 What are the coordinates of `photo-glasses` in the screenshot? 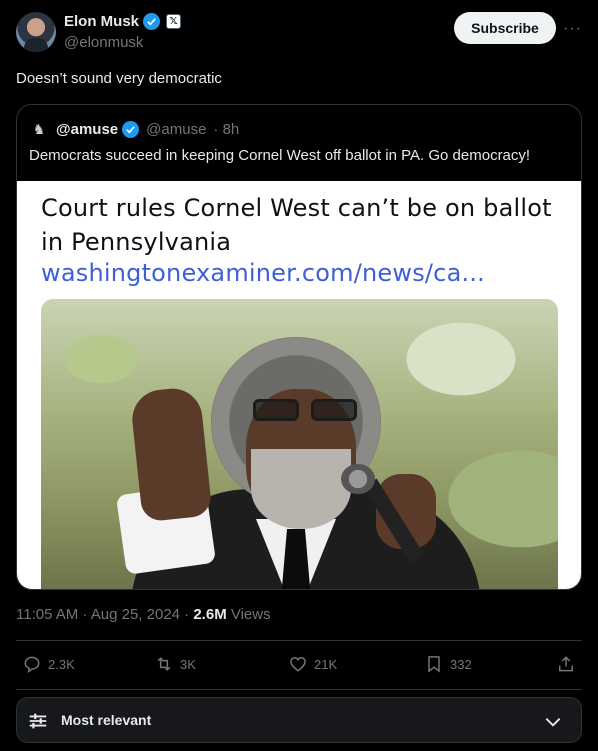 It's located at (307, 410).